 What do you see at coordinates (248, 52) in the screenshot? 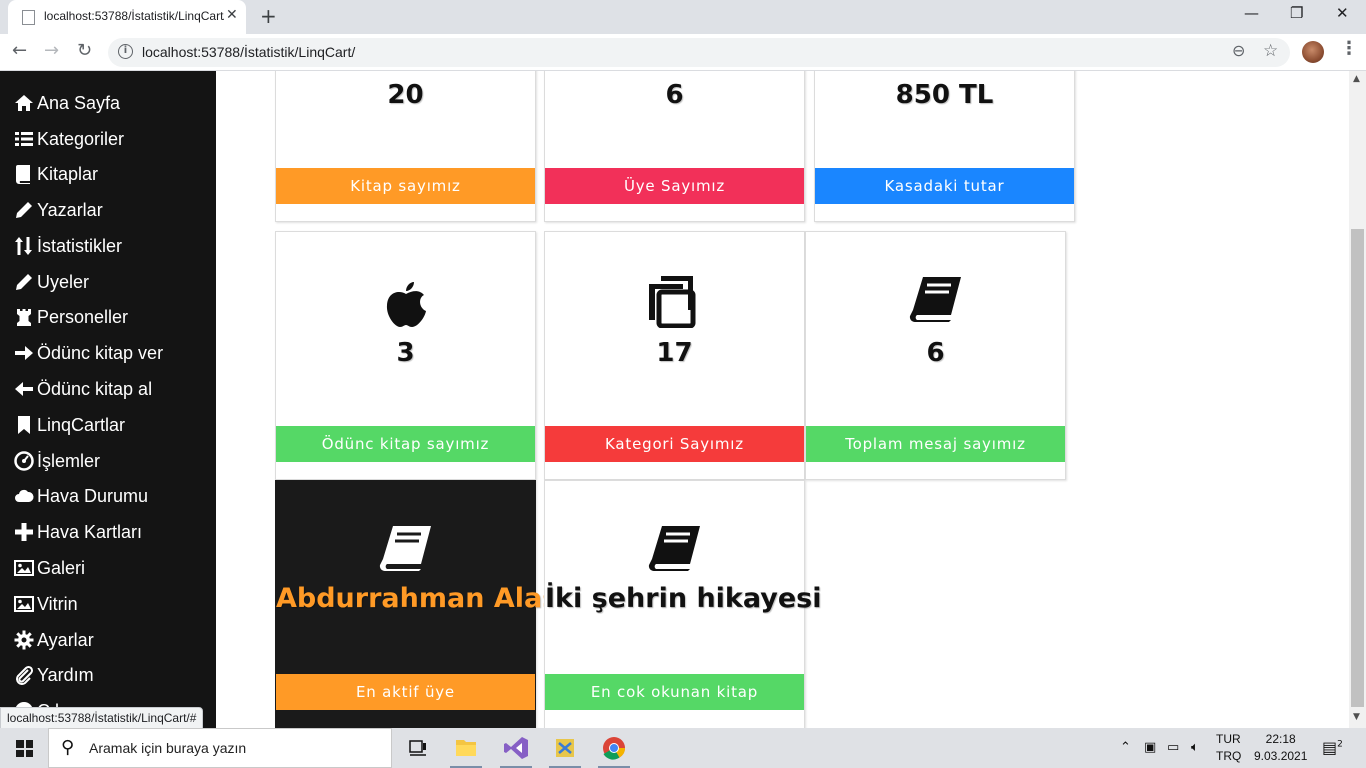
I see `address-url: localhost:53788/İstatistik/LinqCart/` at bounding box center [248, 52].